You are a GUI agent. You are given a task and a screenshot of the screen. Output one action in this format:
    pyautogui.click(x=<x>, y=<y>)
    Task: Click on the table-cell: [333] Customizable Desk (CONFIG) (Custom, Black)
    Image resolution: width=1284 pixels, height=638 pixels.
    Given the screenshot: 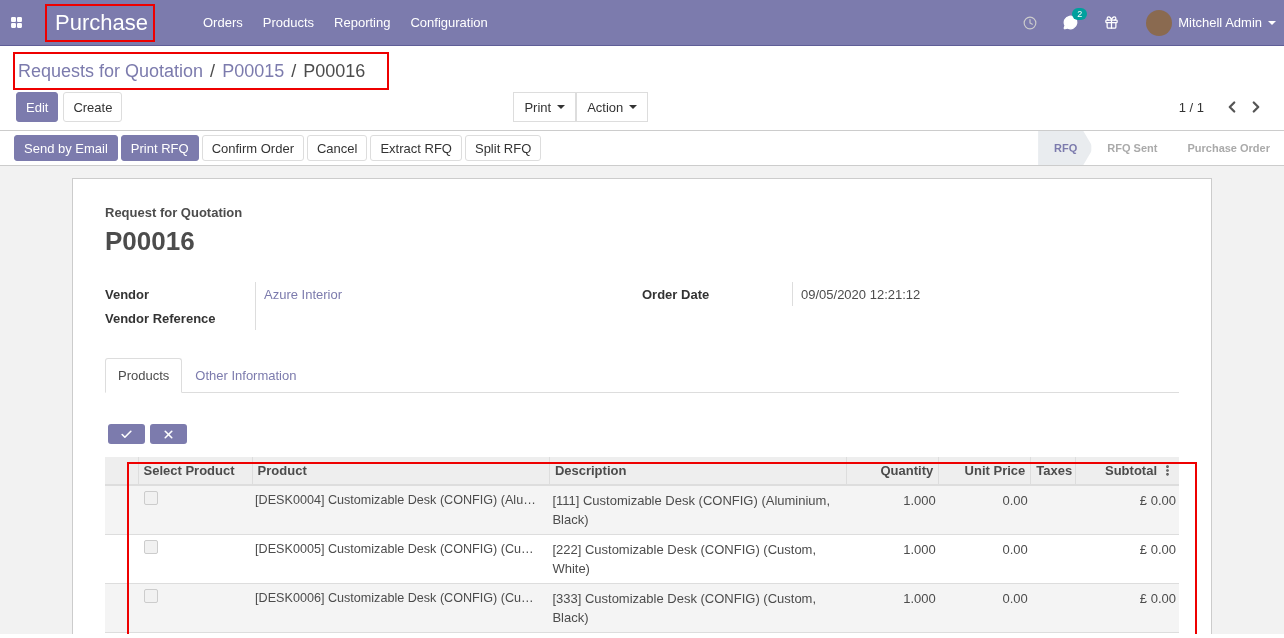 What is the action you would take?
    pyautogui.click(x=698, y=608)
    